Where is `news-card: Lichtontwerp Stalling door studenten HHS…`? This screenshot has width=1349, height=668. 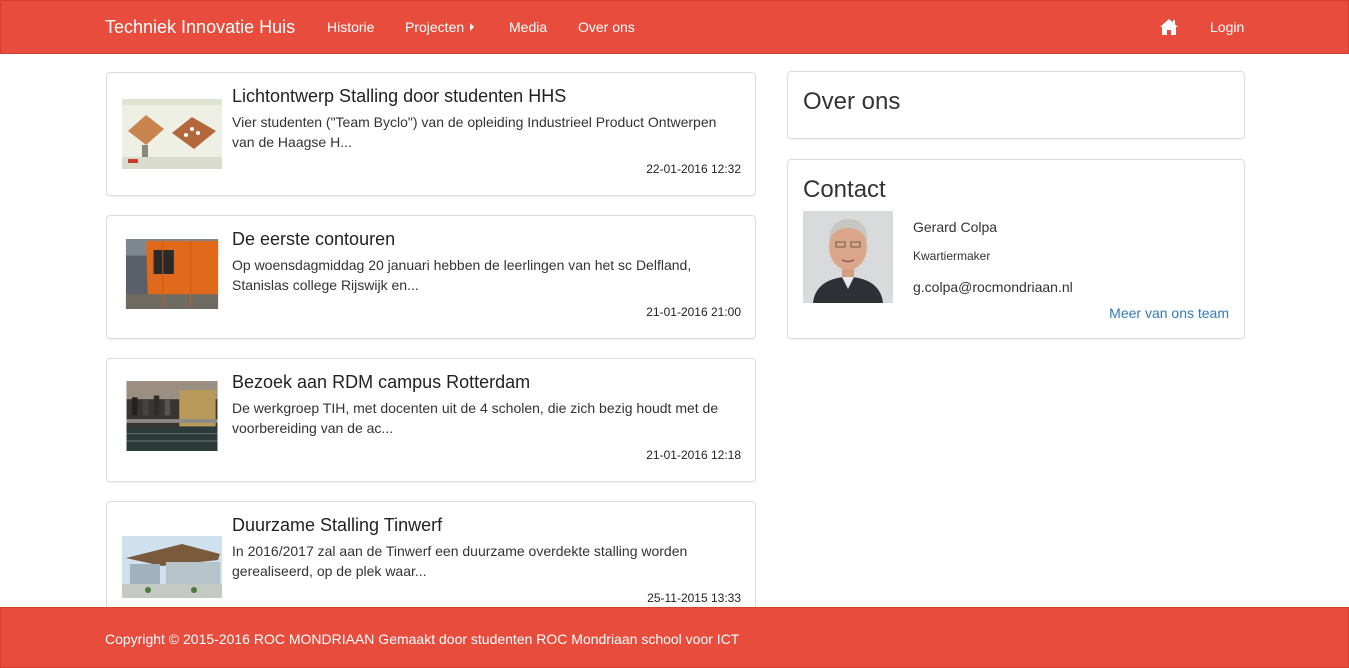
news-card: Lichtontwerp Stalling door studenten HHS… is located at coordinates (431, 134).